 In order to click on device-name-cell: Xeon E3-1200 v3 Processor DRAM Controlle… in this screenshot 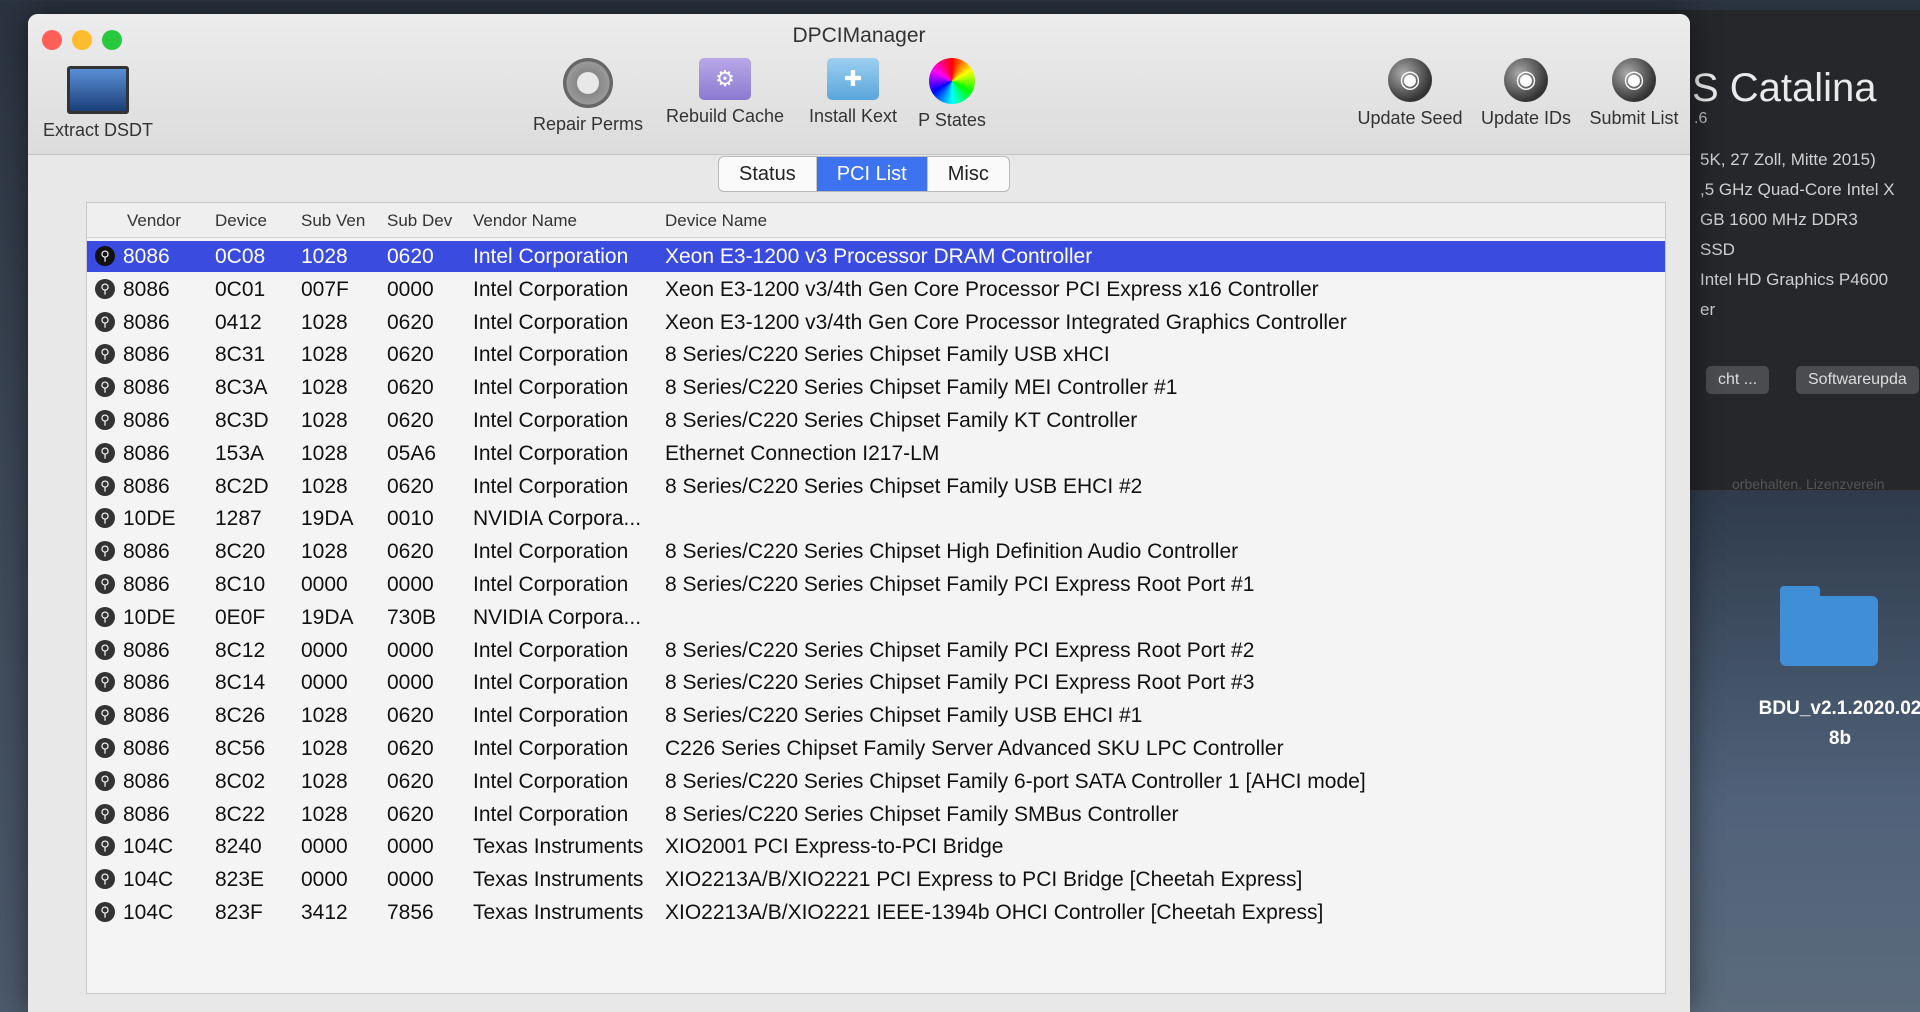, I will do `click(879, 256)`.